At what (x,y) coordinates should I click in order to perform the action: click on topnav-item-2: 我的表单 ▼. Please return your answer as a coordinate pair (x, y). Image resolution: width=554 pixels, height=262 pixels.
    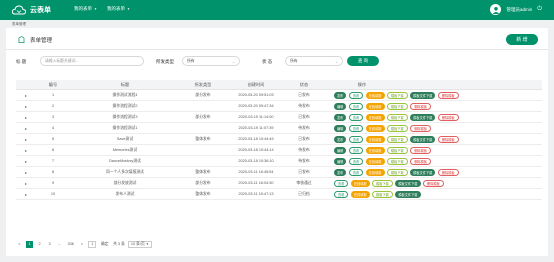
    Looking at the image, I should click on (118, 9).